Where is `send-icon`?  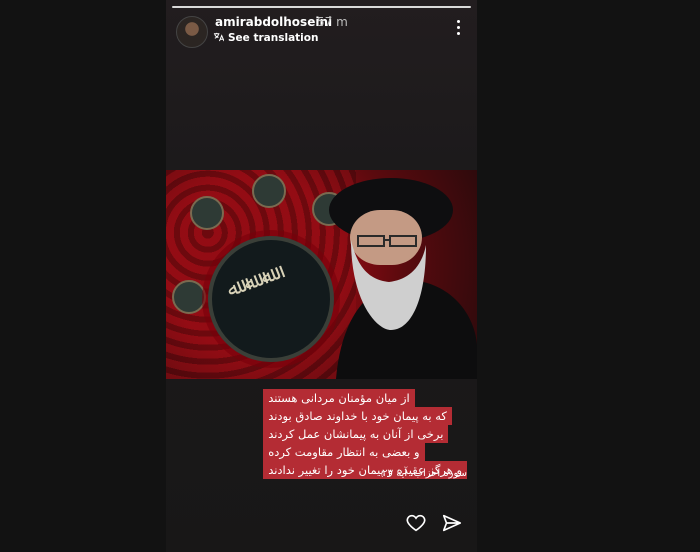 send-icon is located at coordinates (452, 525).